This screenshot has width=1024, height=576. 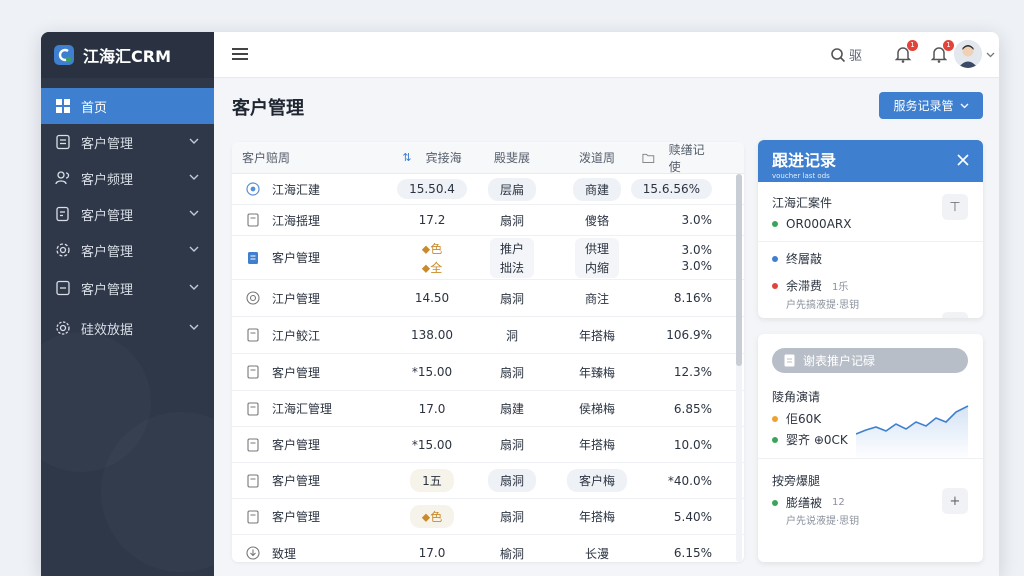 What do you see at coordinates (870, 258) in the screenshot?
I see `record-item: 终層敲` at bounding box center [870, 258].